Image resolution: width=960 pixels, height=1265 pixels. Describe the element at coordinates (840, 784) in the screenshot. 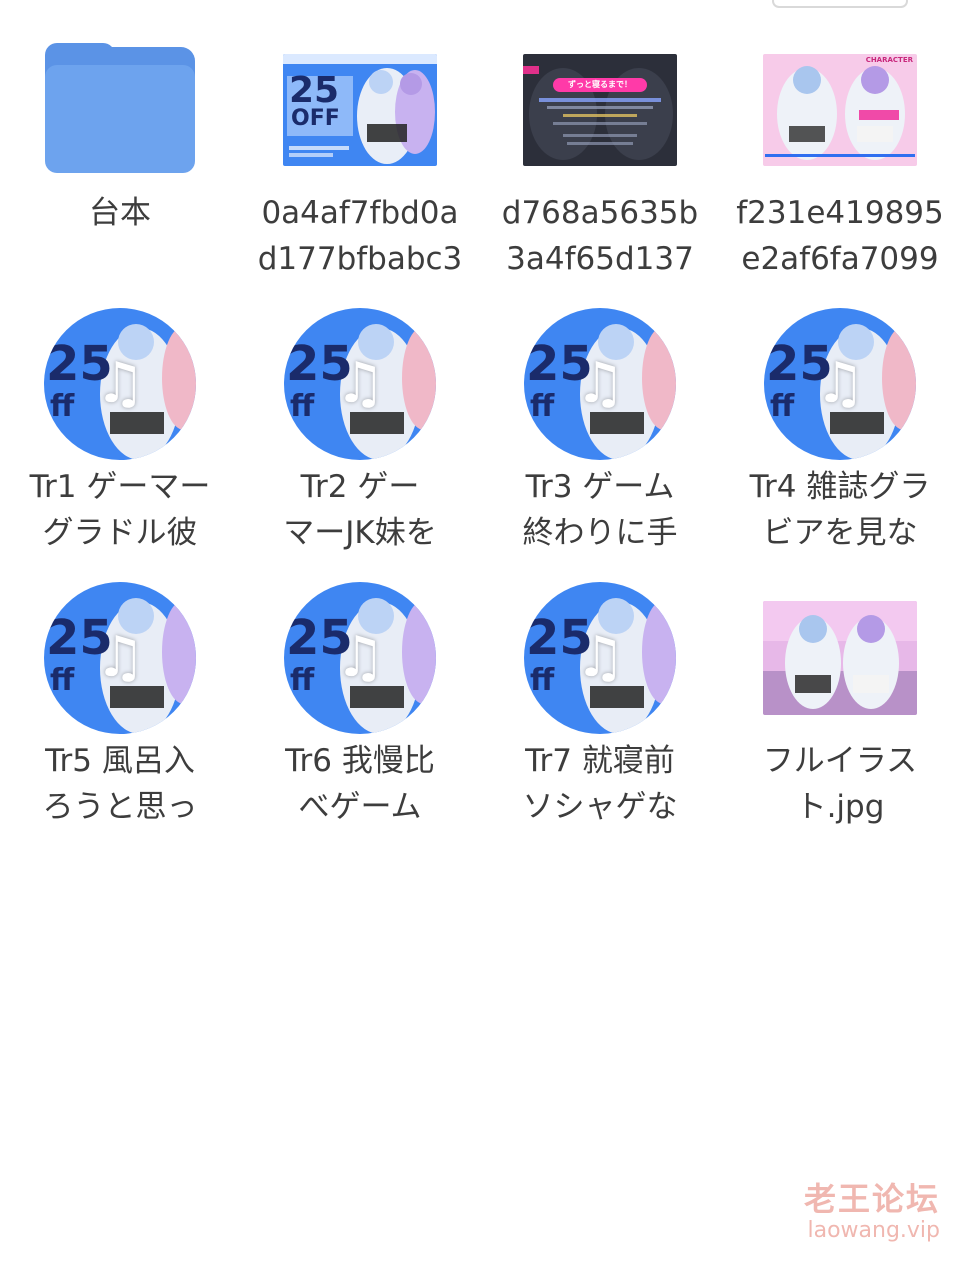

I see `file-name: フルイラス ト.jpg` at that location.